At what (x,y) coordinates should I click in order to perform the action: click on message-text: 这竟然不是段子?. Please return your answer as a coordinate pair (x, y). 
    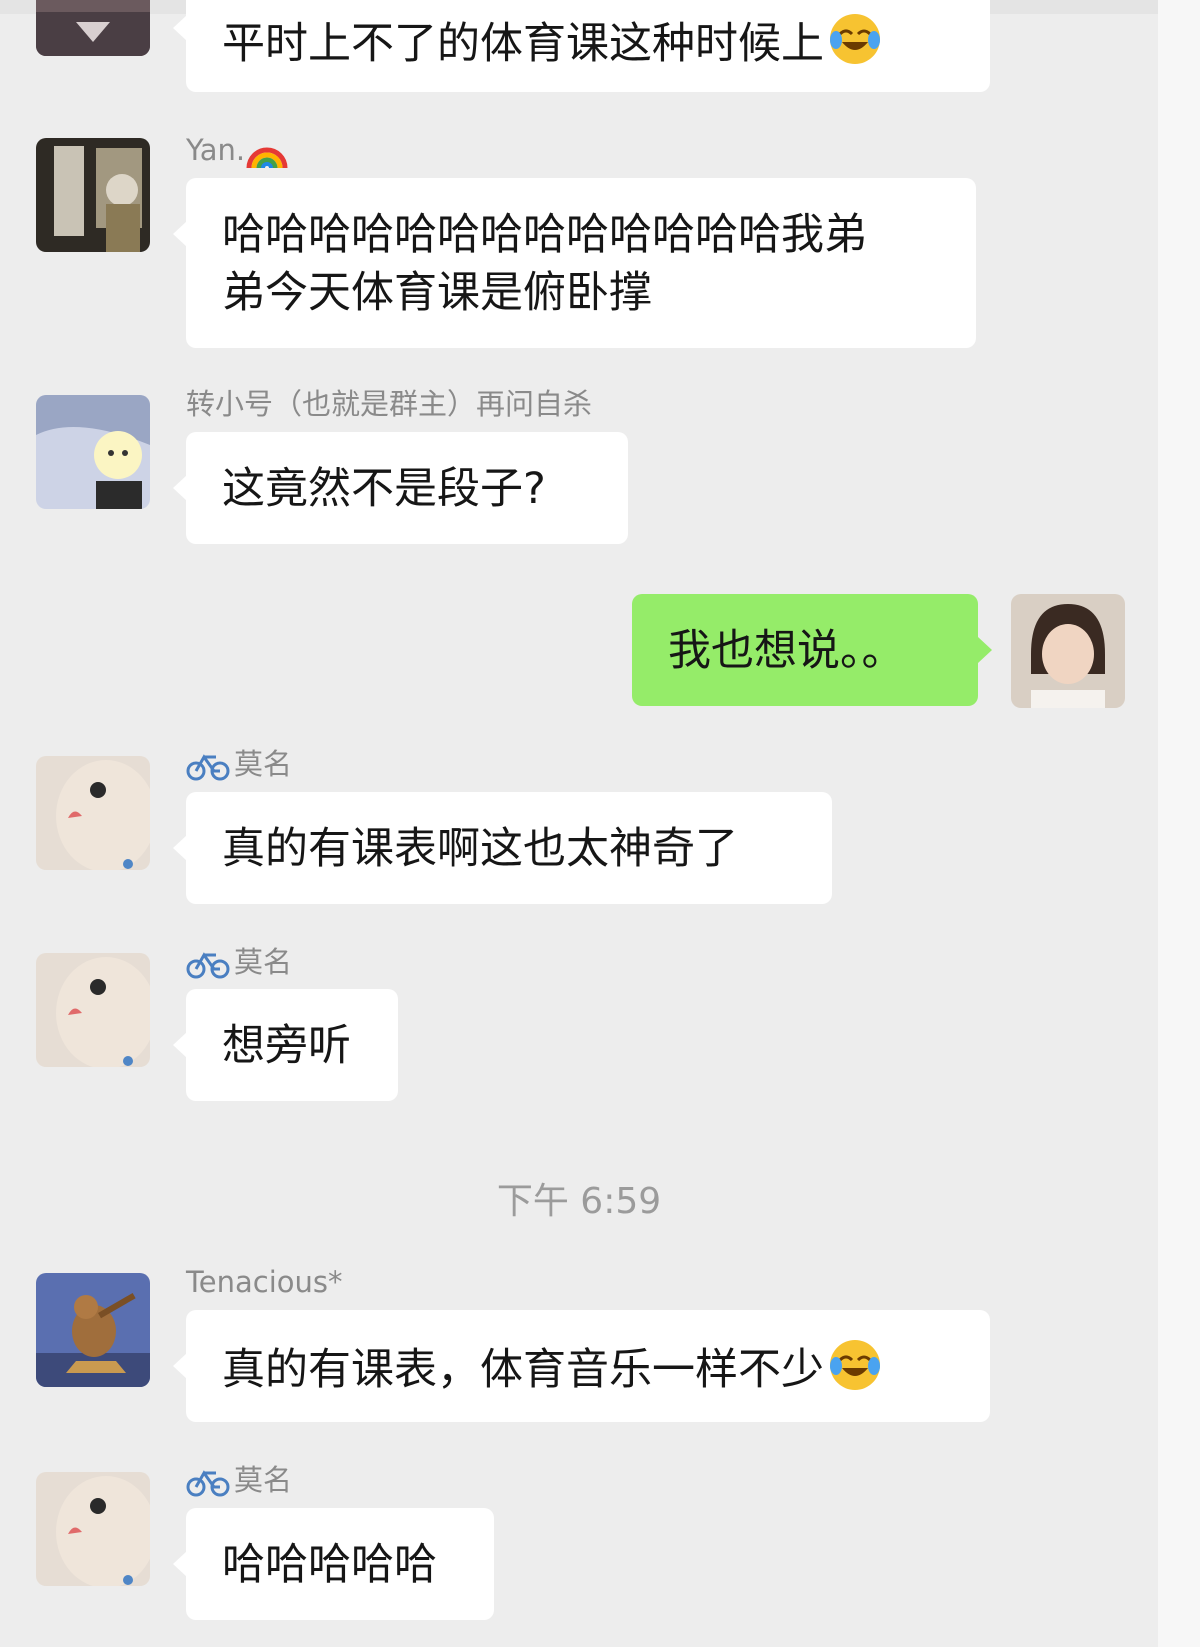
    Looking at the image, I should click on (384, 489).